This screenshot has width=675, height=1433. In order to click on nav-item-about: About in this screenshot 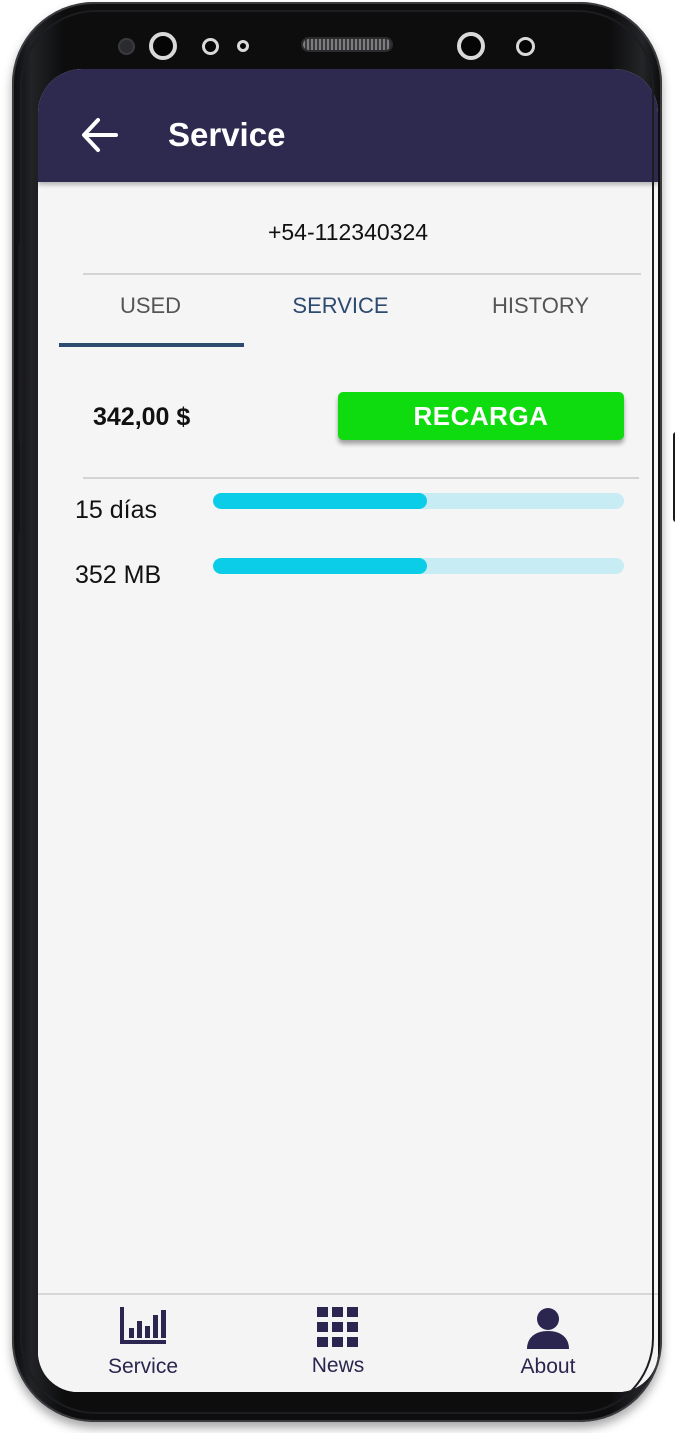, I will do `click(548, 1343)`.